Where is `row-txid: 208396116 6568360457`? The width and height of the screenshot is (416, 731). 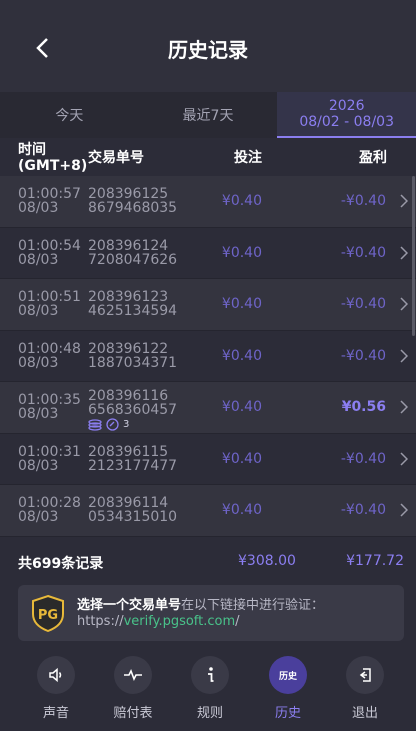 row-txid: 208396116 6568360457 is located at coordinates (132, 403).